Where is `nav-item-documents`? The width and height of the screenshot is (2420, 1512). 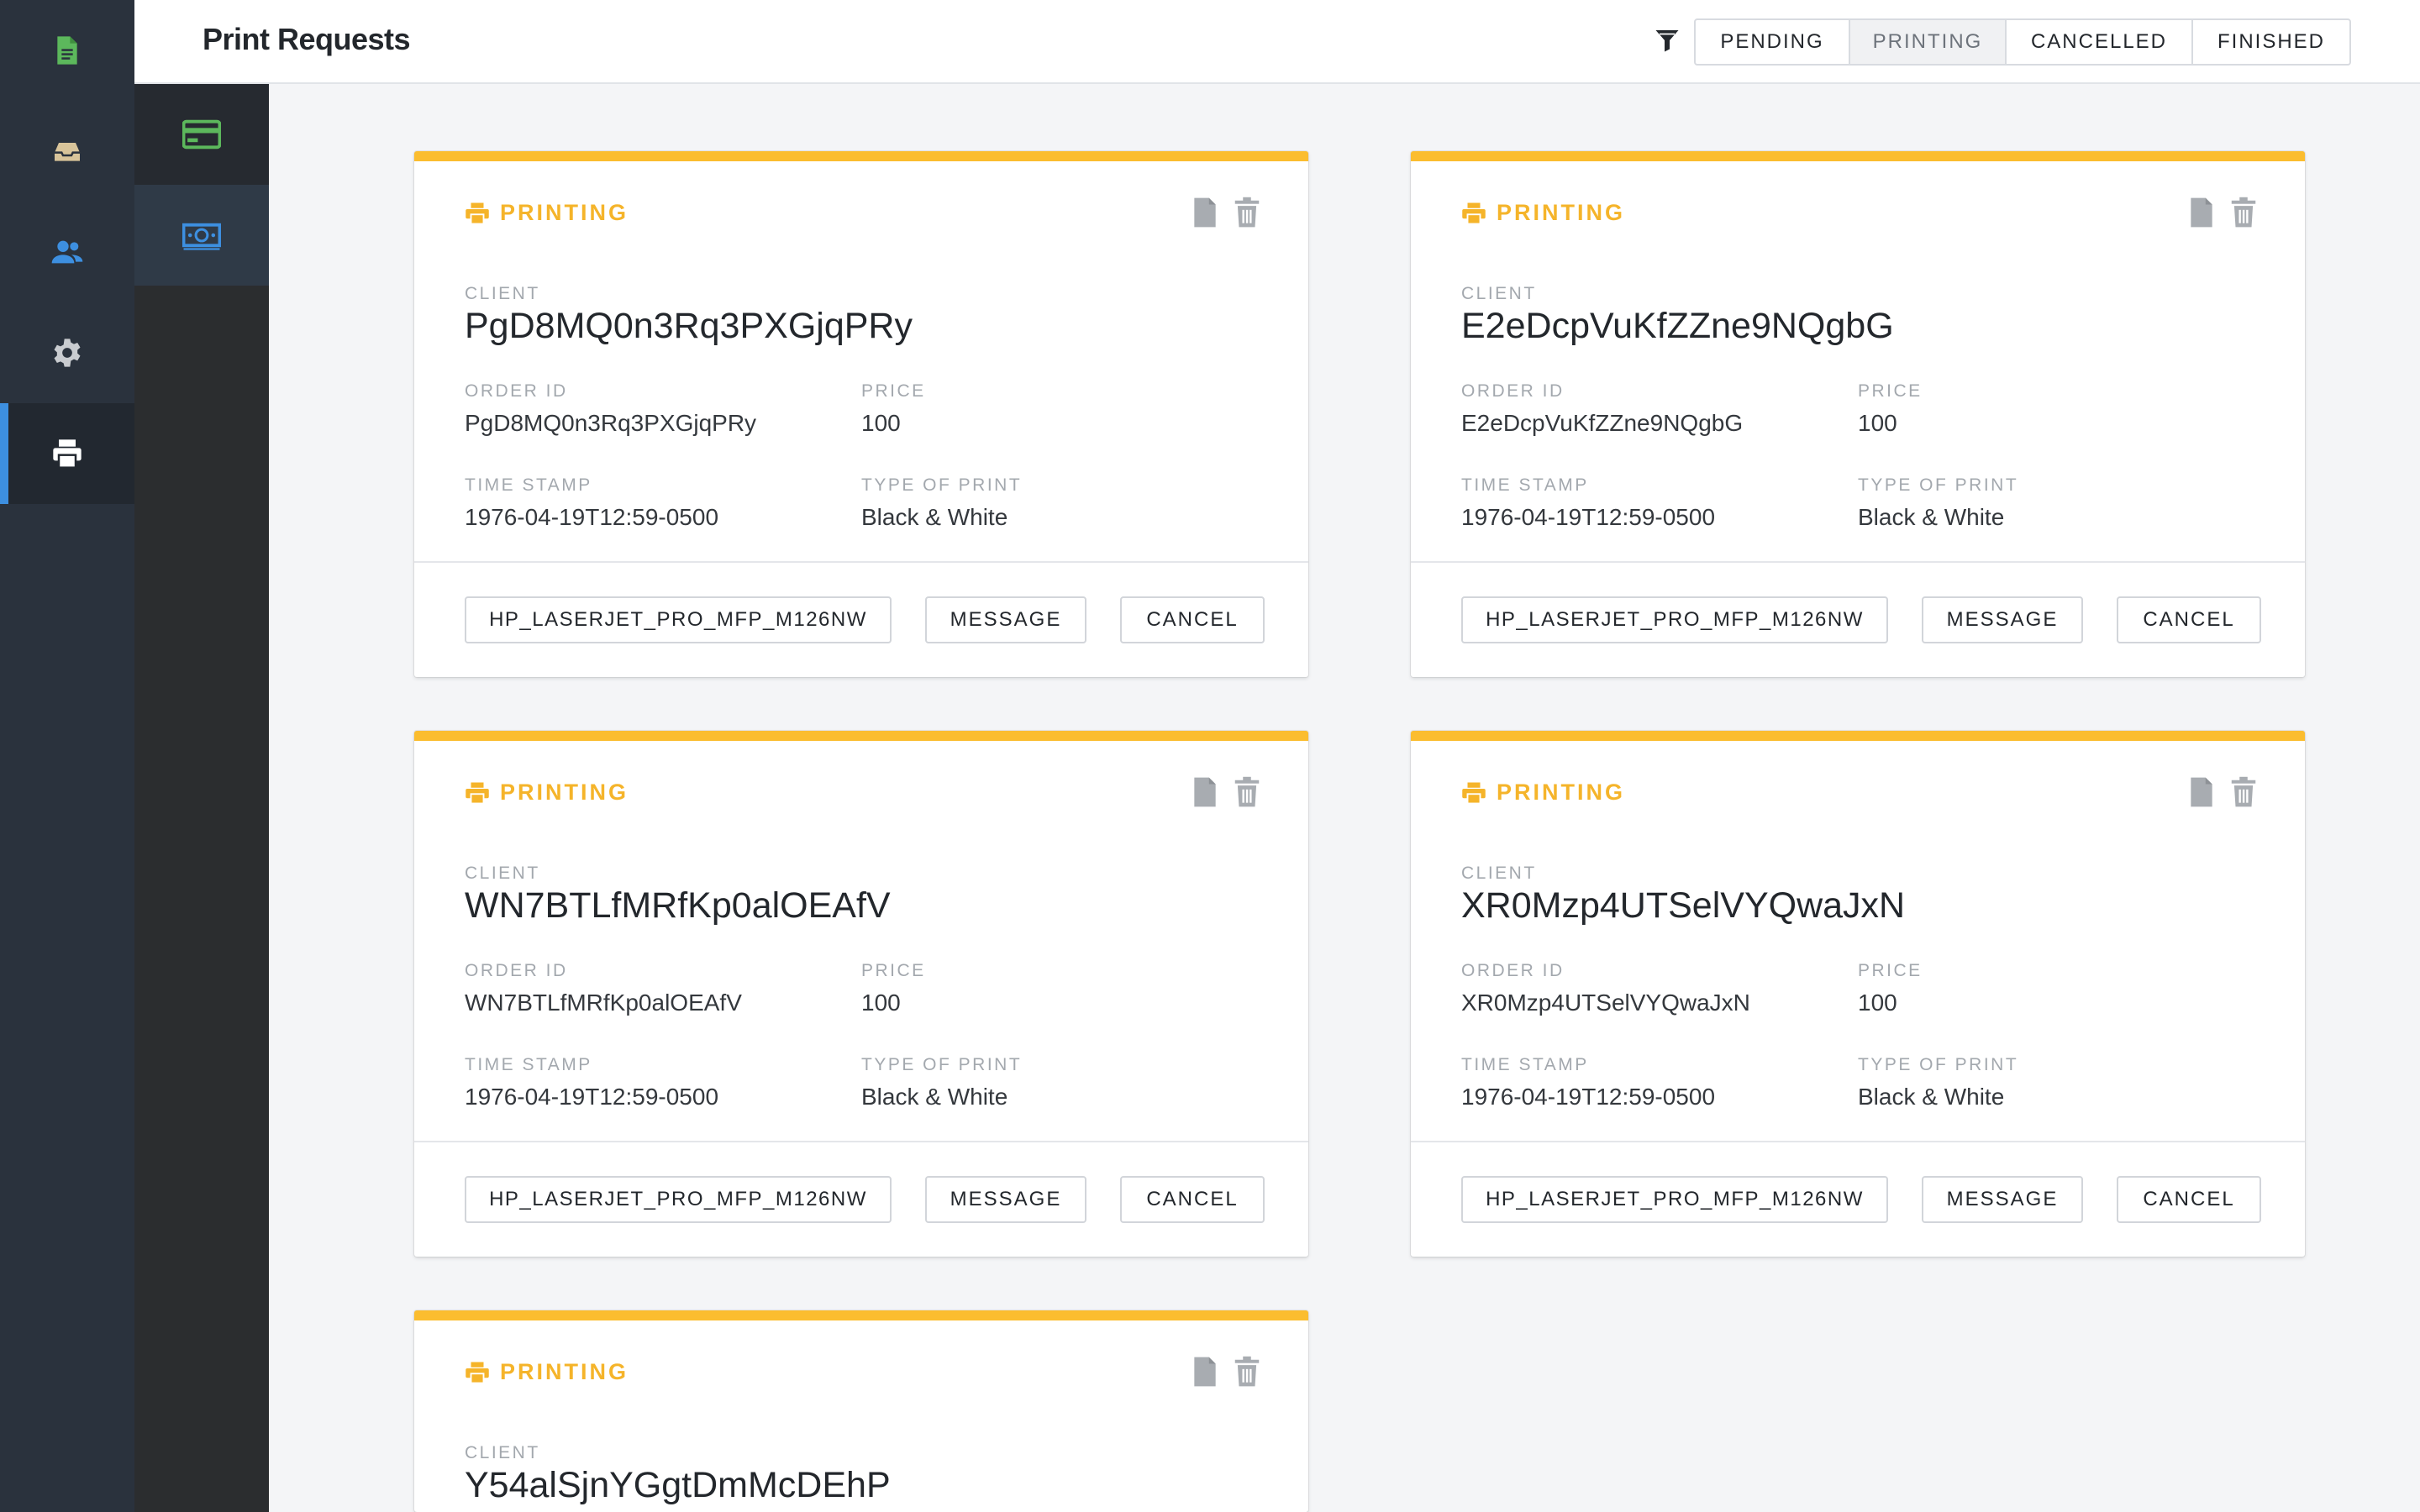
nav-item-documents is located at coordinates (67, 50).